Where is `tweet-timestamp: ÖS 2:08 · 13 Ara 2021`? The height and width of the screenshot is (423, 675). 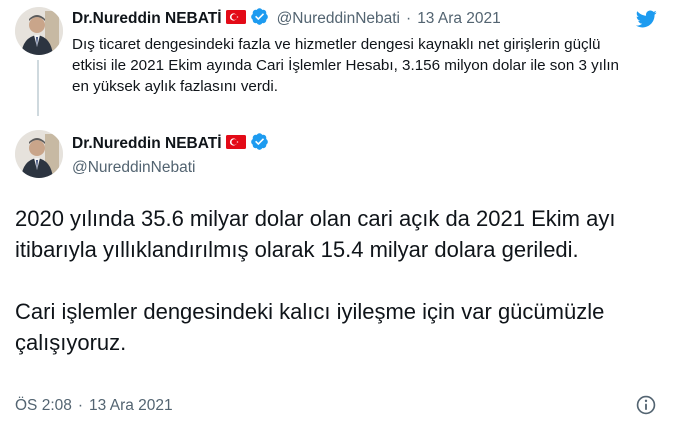
tweet-timestamp: ÖS 2:08 · 13 Ara 2021 is located at coordinates (94, 406).